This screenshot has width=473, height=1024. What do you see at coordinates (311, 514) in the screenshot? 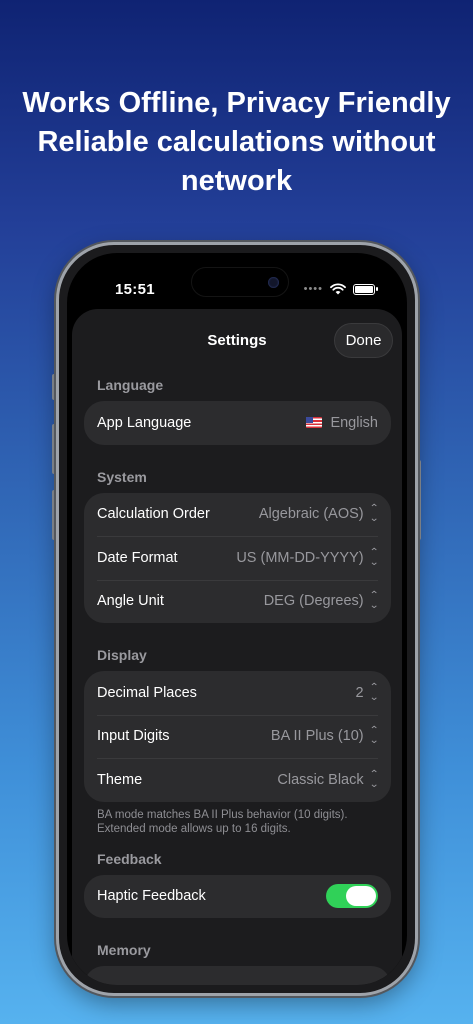
I see `calculation-order-value: Algebraic (AOS)` at bounding box center [311, 514].